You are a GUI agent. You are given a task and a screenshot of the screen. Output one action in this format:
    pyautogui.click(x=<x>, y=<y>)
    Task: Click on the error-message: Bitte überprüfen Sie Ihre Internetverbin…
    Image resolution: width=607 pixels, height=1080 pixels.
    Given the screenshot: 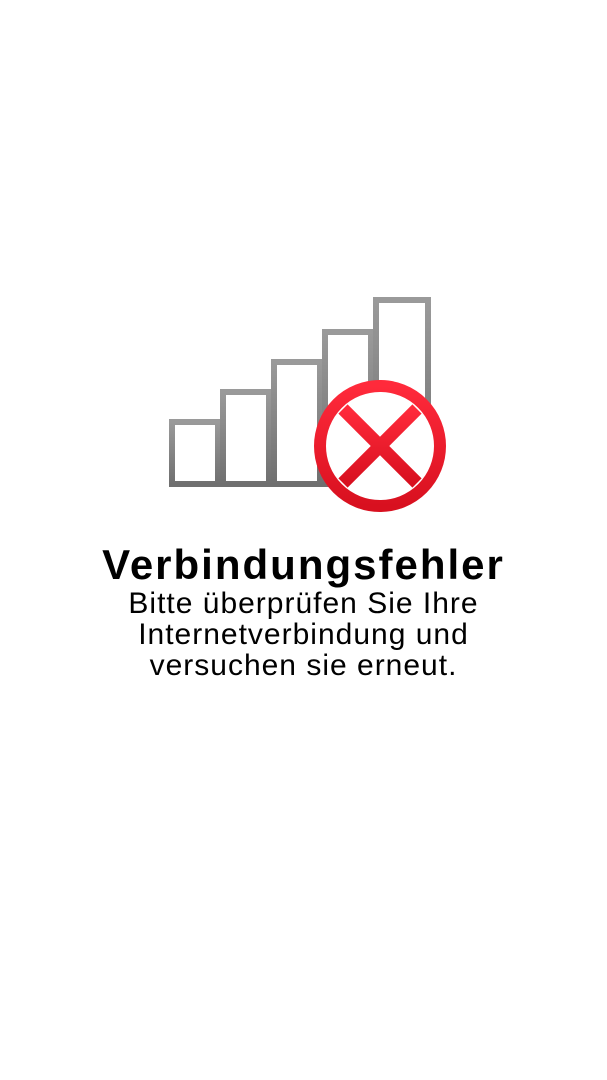 What is the action you would take?
    pyautogui.click(x=303, y=634)
    